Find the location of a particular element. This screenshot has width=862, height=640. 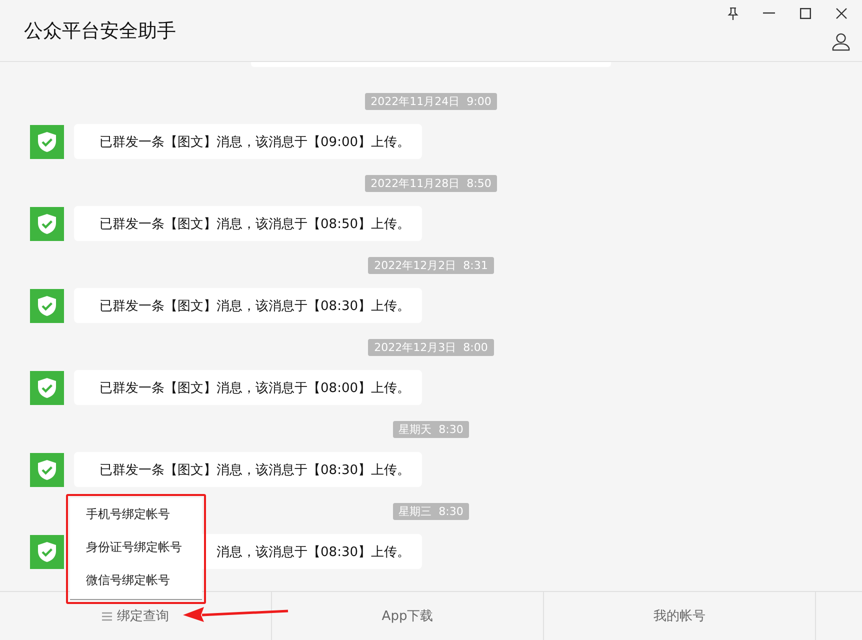

timestamp: 星期天 8:30 is located at coordinates (431, 429).